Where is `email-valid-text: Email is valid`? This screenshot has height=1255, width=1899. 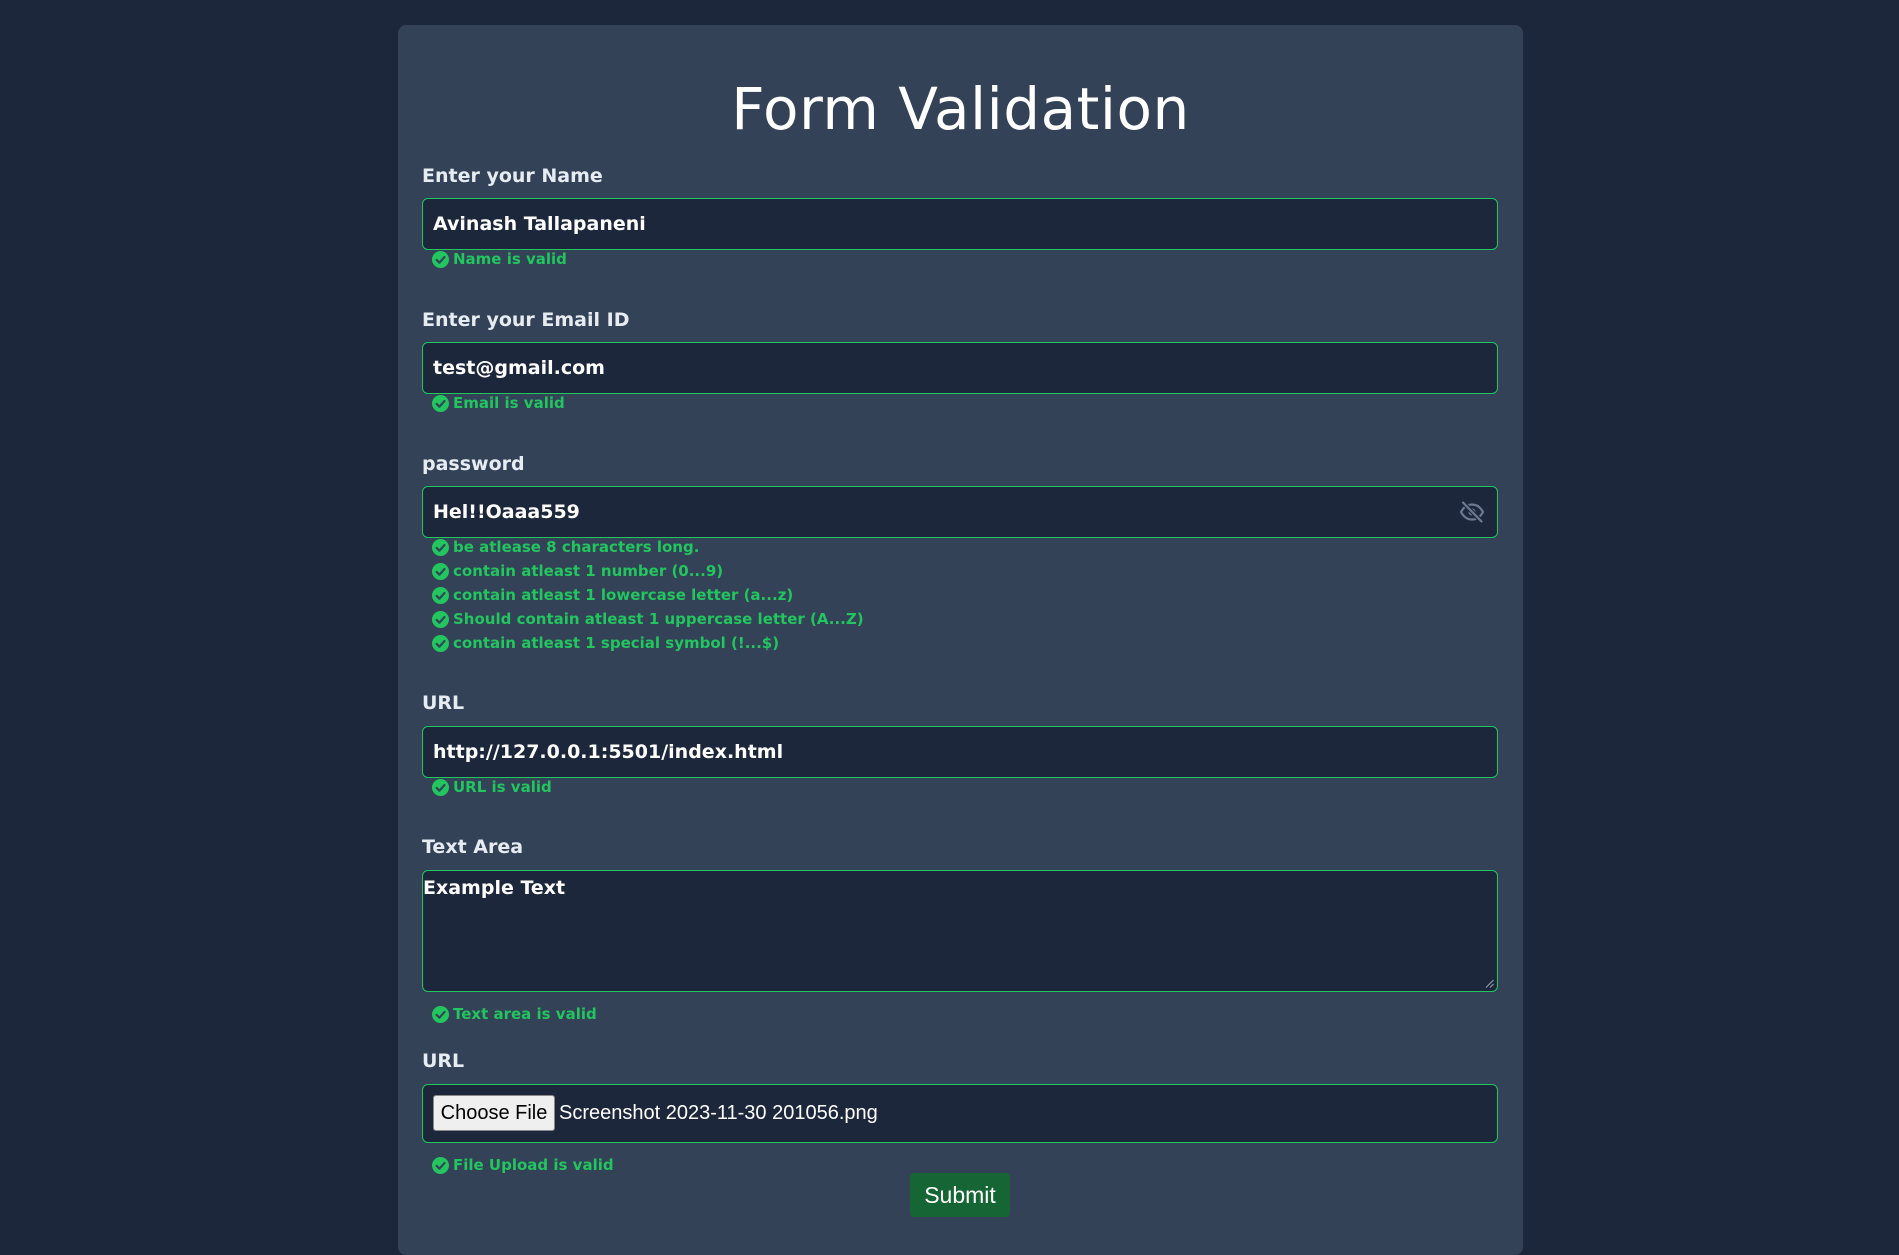 email-valid-text: Email is valid is located at coordinates (509, 403).